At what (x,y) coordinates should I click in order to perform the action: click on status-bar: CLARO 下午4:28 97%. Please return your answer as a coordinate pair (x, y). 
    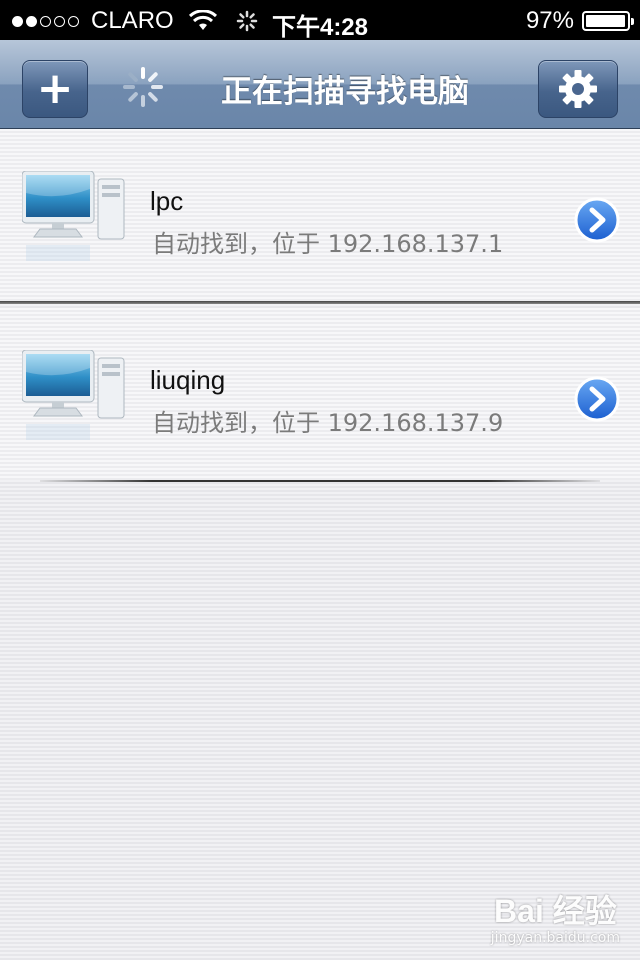
    Looking at the image, I should click on (320, 20).